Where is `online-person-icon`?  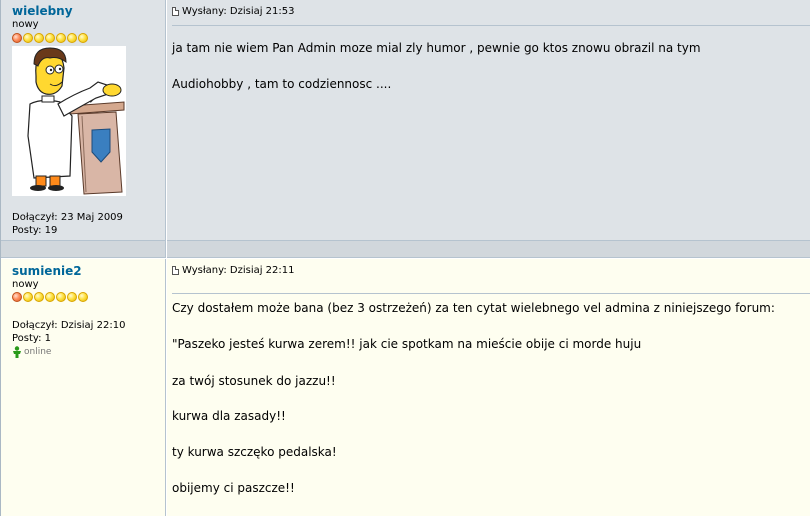 online-person-icon is located at coordinates (17, 352).